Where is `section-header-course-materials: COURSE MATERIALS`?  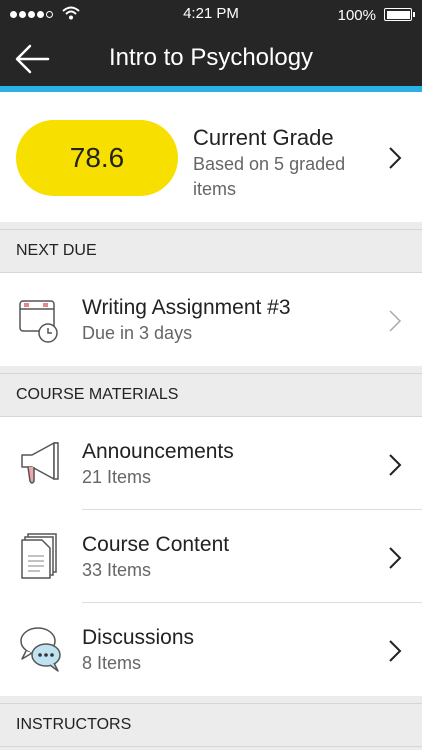 section-header-course-materials: COURSE MATERIALS is located at coordinates (211, 395).